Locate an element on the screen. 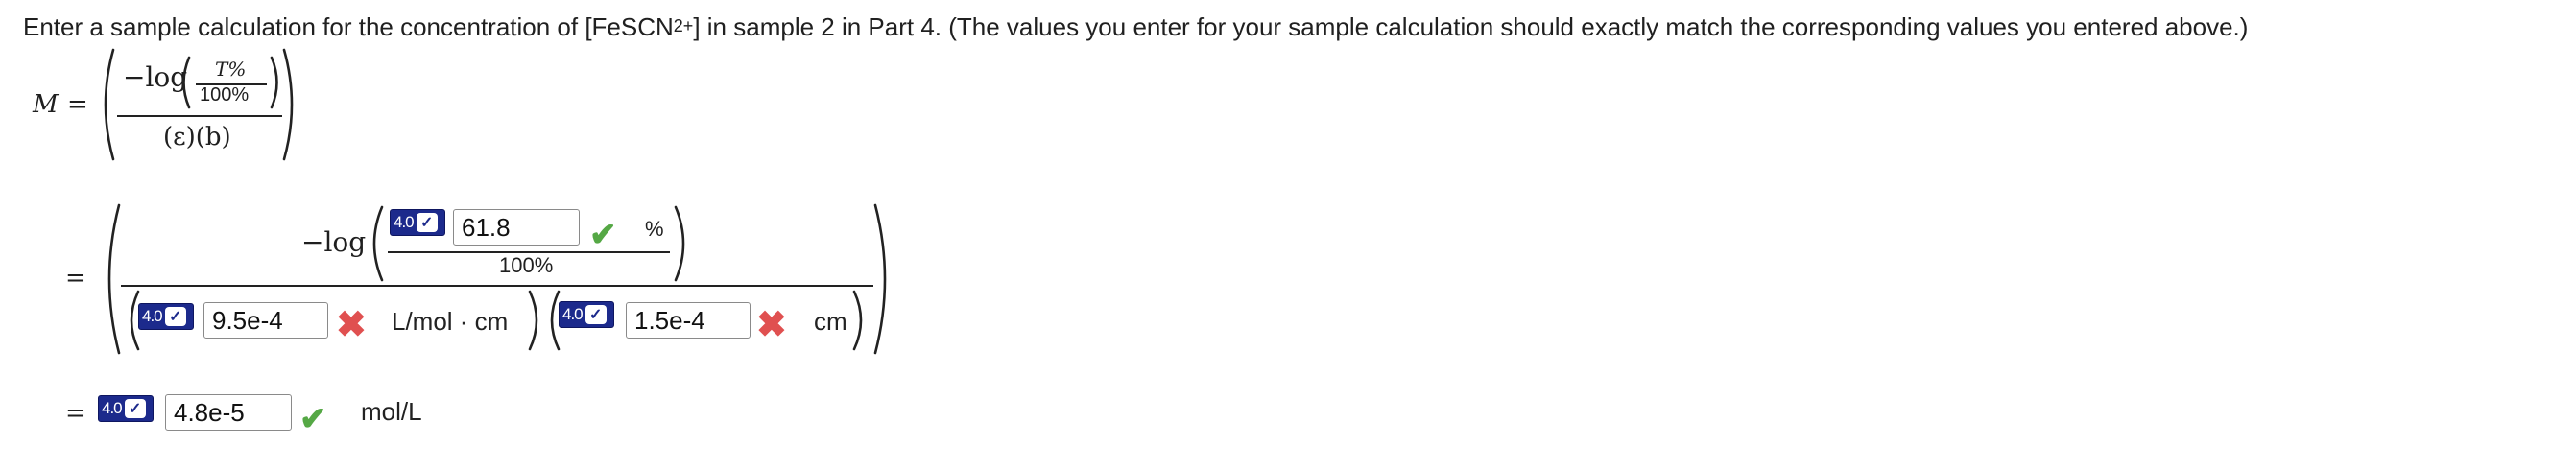  row2-main-fraction-line is located at coordinates (497, 286).